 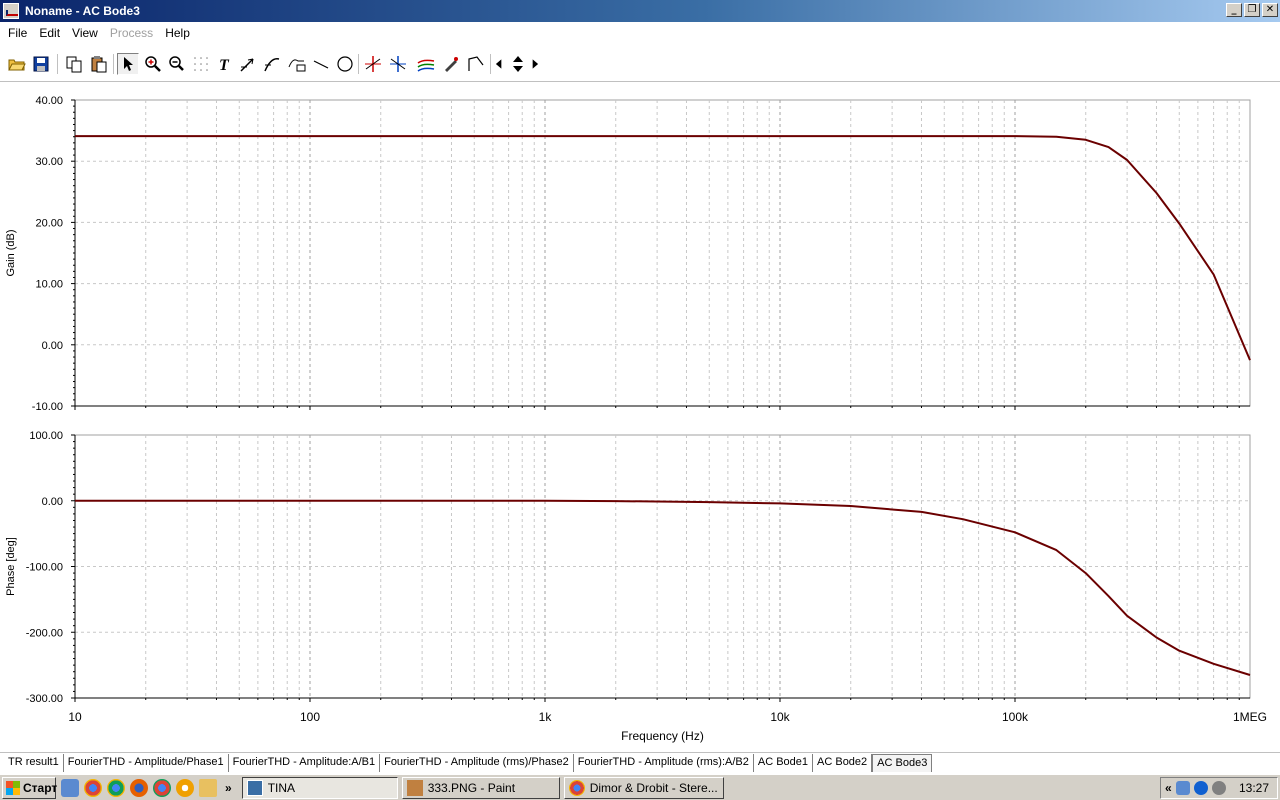 What do you see at coordinates (128, 64) in the screenshot?
I see `pointer-icon` at bounding box center [128, 64].